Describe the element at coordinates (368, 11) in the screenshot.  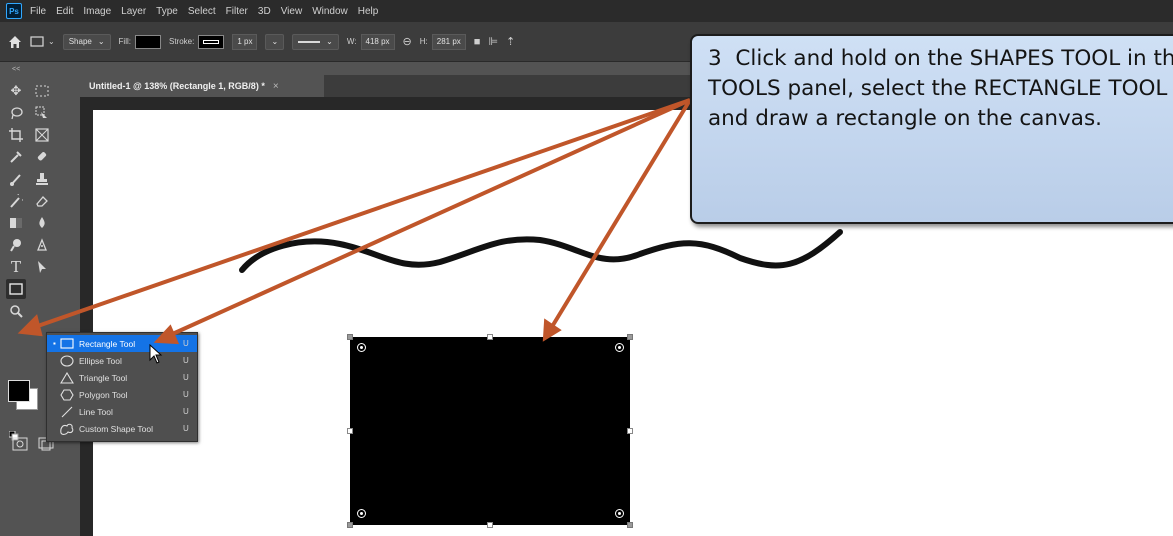
I see `menu-help: Help` at that location.